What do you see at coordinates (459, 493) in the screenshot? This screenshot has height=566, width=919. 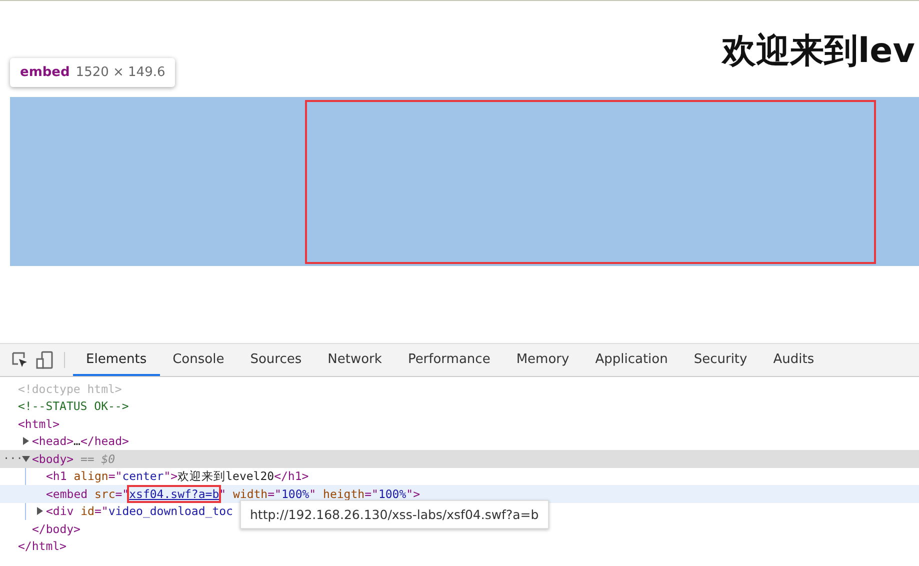 I see `dom-node-row: <embed src="xsf04.swf?a=b" width="100%" heigth="100%">` at bounding box center [459, 493].